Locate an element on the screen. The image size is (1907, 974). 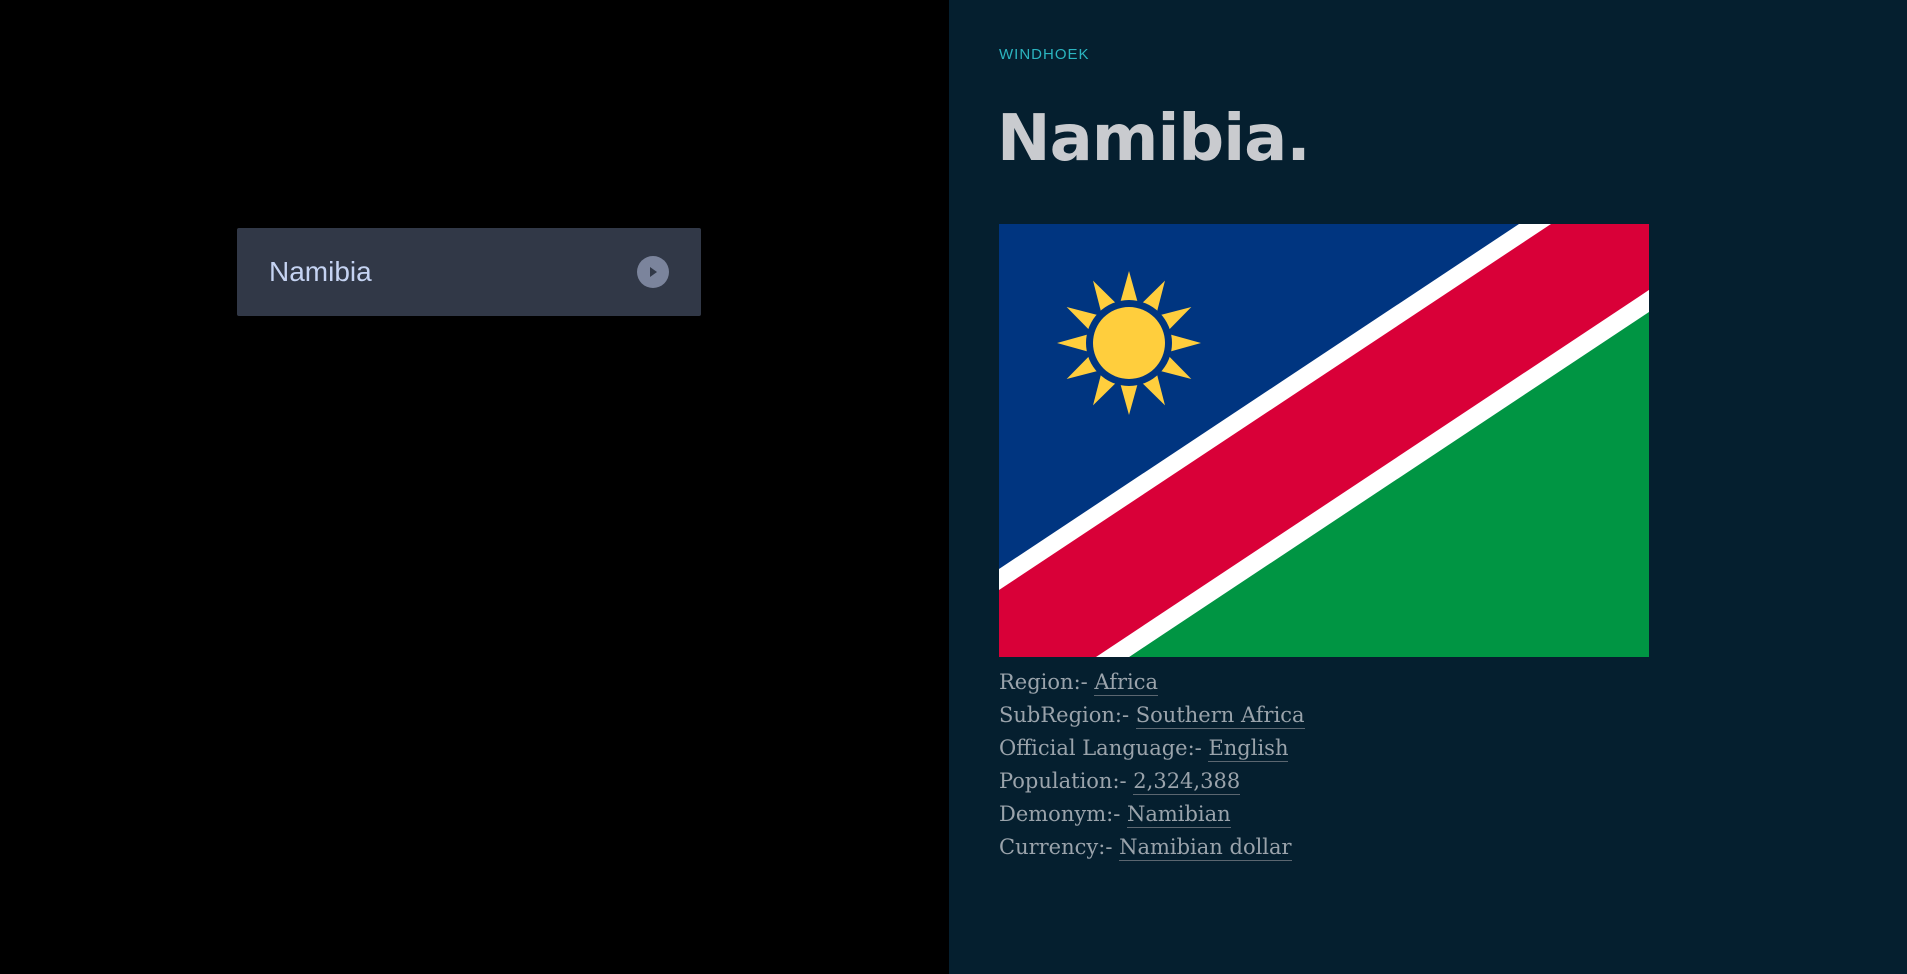
fact-value-link: 2,324,388 is located at coordinates (1187, 782).